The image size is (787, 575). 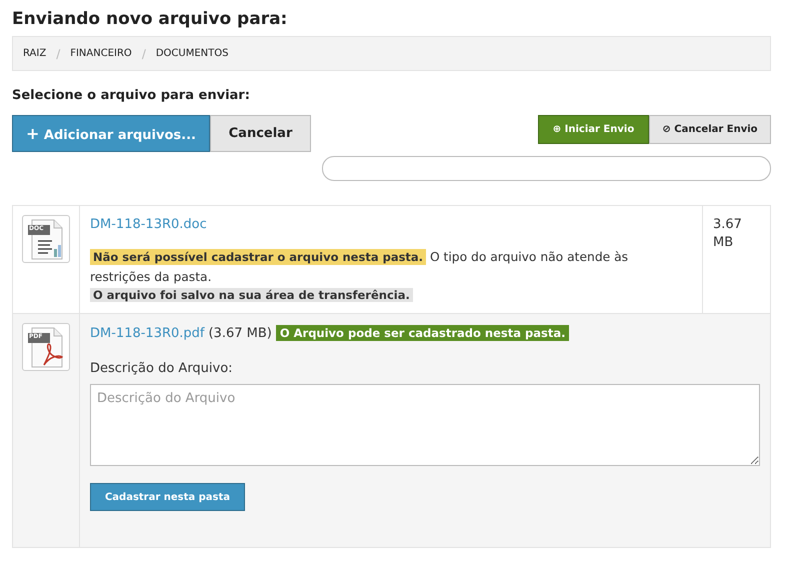 I want to click on breadcrumb-link: FINANCEIRO, so click(x=101, y=53).